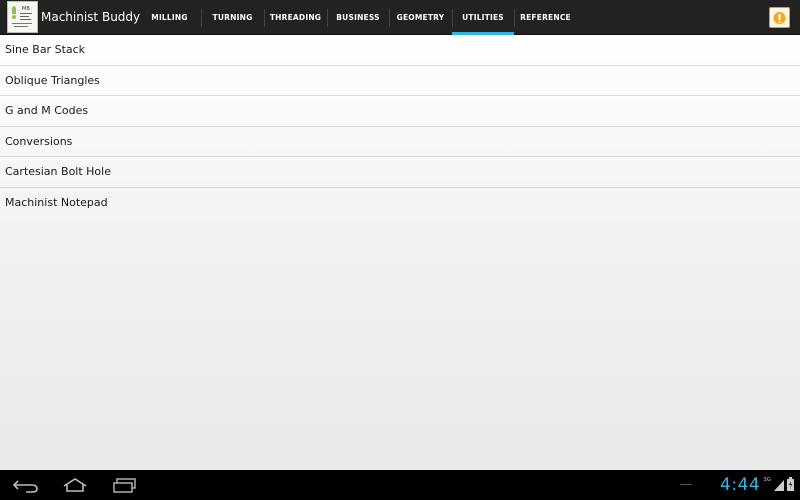 Image resolution: width=800 pixels, height=500 pixels. What do you see at coordinates (232, 17) in the screenshot?
I see `tab-turning: TURNING` at bounding box center [232, 17].